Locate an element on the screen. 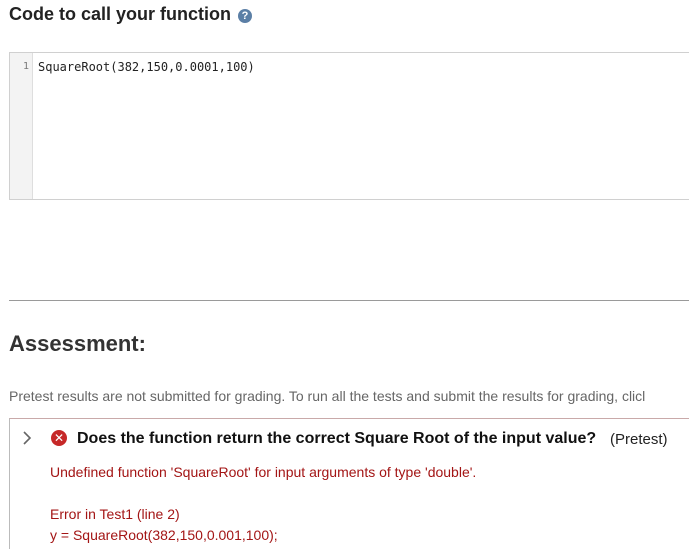 The height and width of the screenshot is (549, 689). error-x-icon: ✕ is located at coordinates (59, 438).